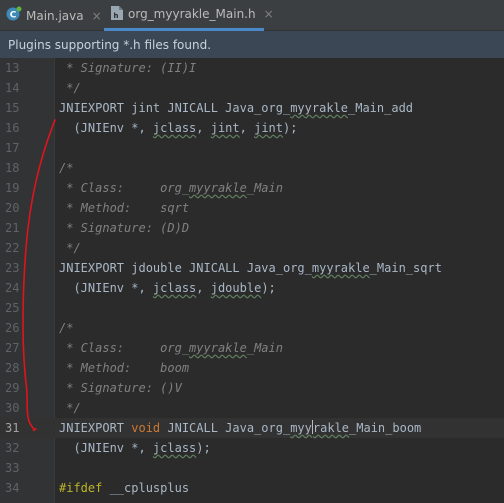  Describe the element at coordinates (252, 408) in the screenshot. I see `code-line: 30 */` at that location.